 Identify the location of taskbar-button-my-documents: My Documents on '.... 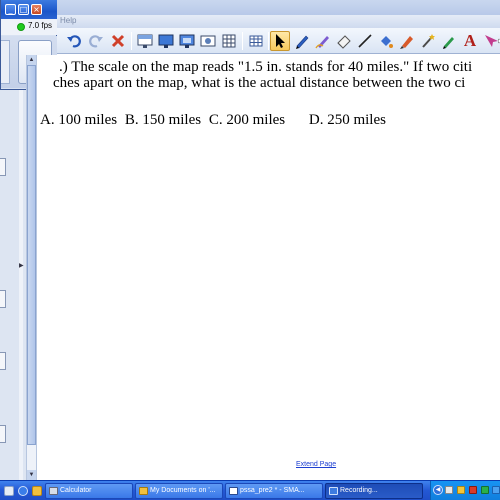
(179, 491).